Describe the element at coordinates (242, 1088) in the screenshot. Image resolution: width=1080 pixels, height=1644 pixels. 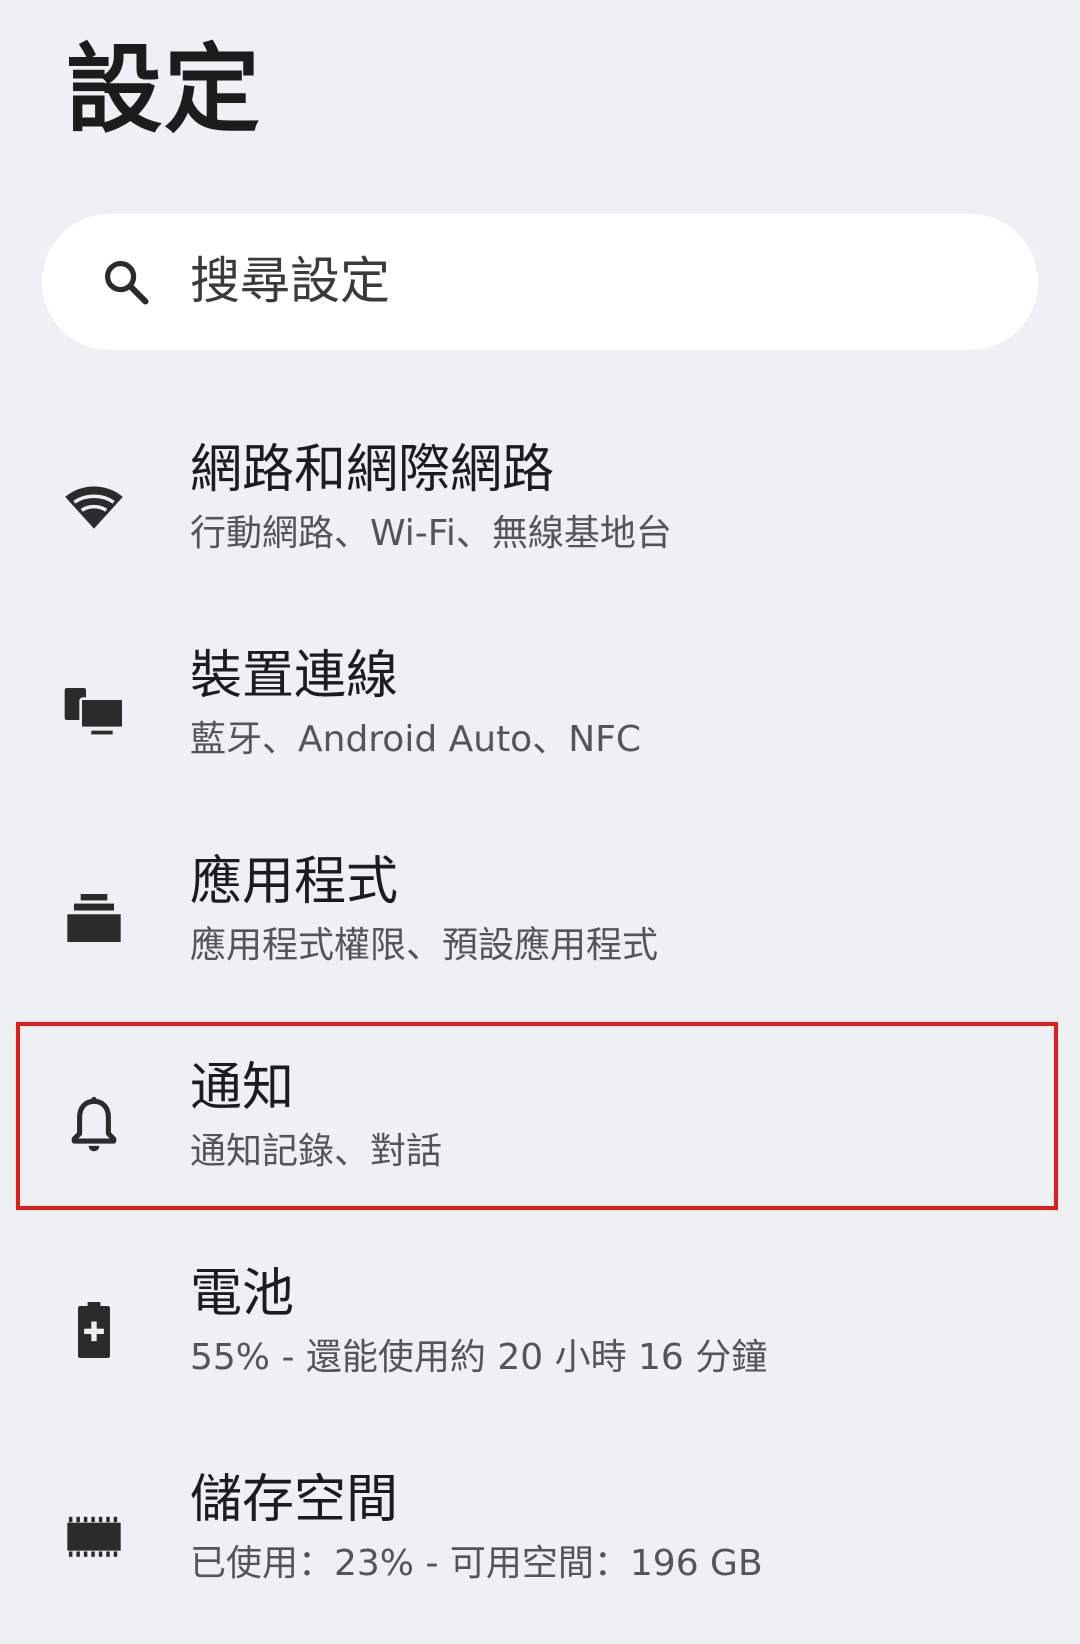
I see `settings-item-title: 通知` at that location.